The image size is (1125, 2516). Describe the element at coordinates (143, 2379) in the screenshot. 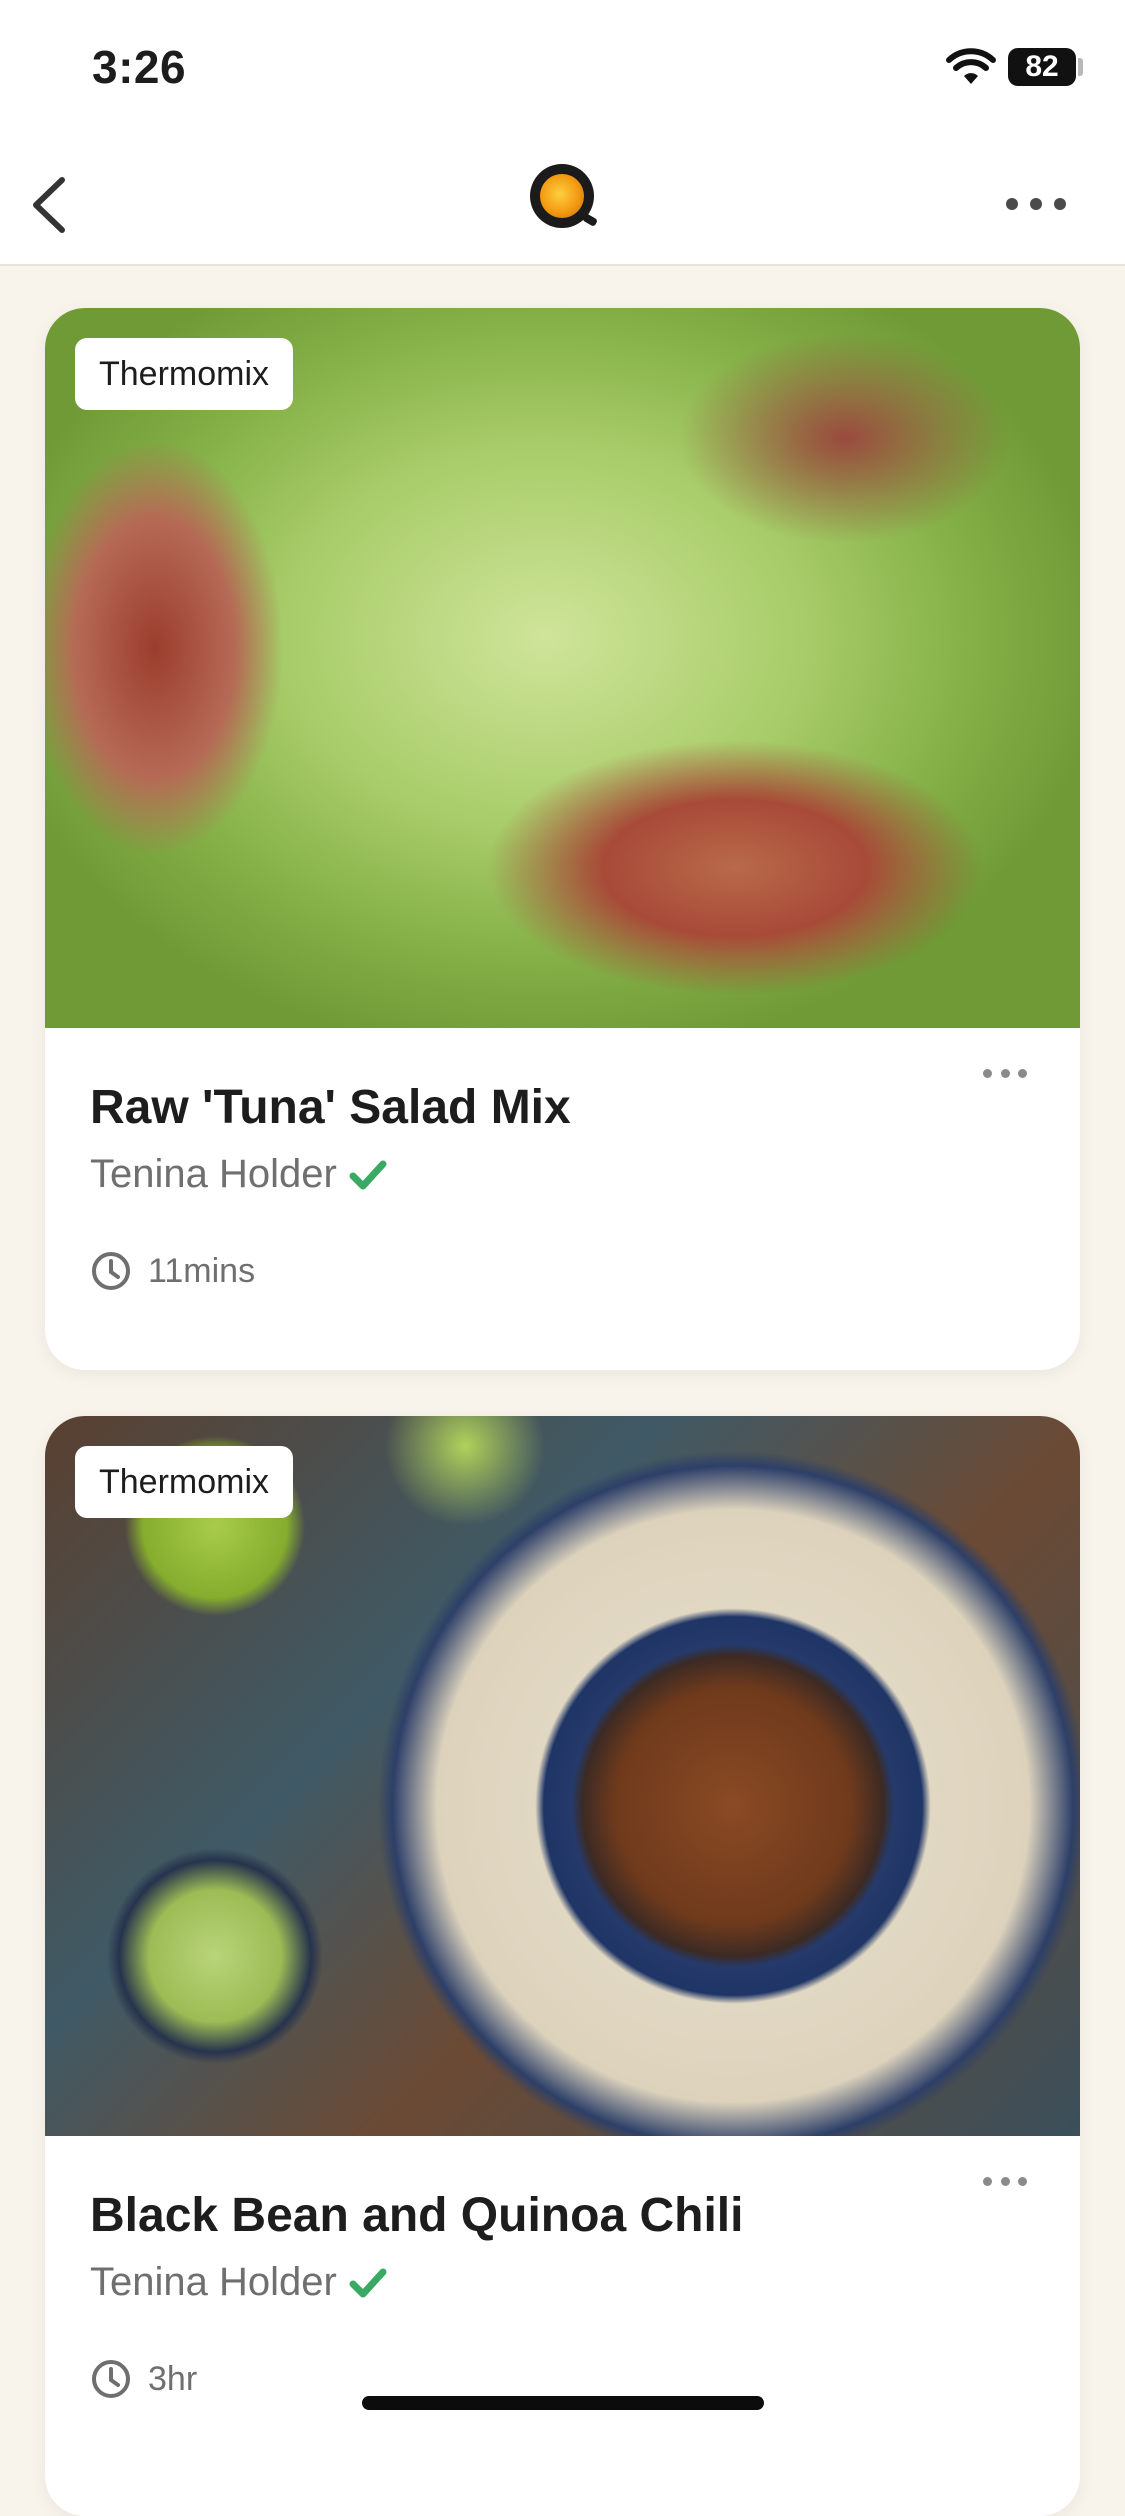

I see `duration-row: 3hr` at that location.